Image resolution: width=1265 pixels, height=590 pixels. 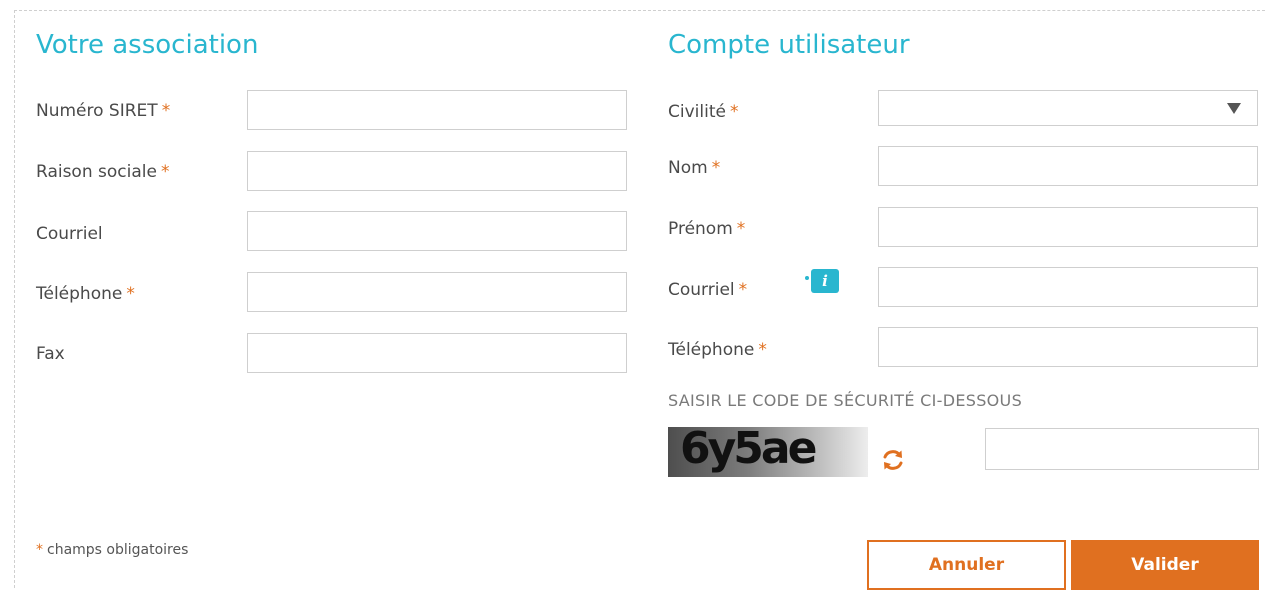 I want to click on civilite-label: Civilité *, so click(x=703, y=112).